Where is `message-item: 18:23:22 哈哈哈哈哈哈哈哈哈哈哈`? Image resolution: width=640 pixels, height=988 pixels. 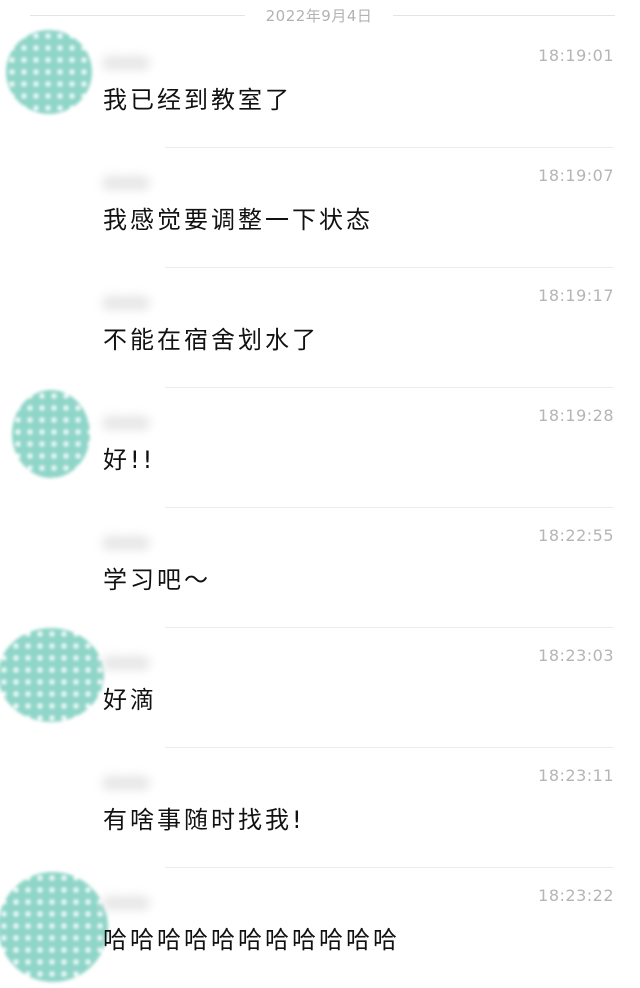
message-item: 18:23:22 哈哈哈哈哈哈哈哈哈哈哈 is located at coordinates (320, 928).